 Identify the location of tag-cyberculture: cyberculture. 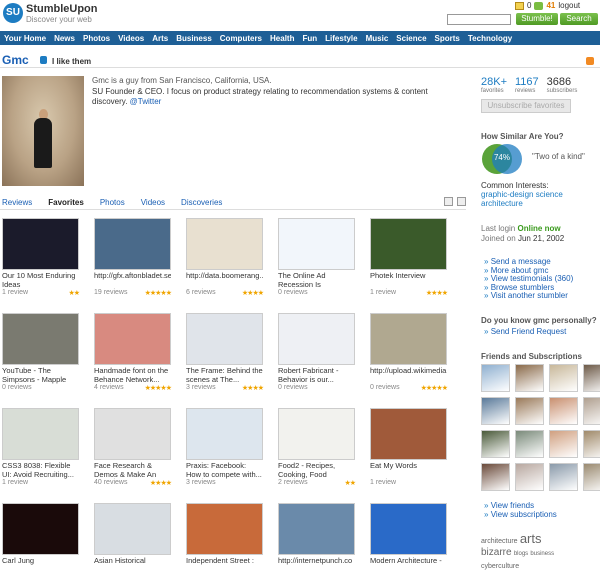
(500, 566).